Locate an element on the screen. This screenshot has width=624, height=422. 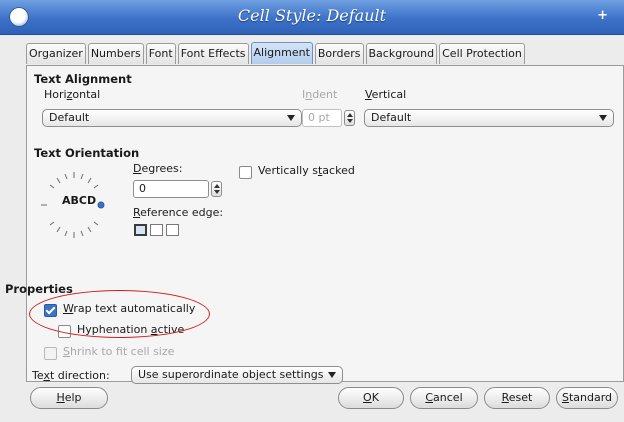
properties-heading: Properties is located at coordinates (39, 289).